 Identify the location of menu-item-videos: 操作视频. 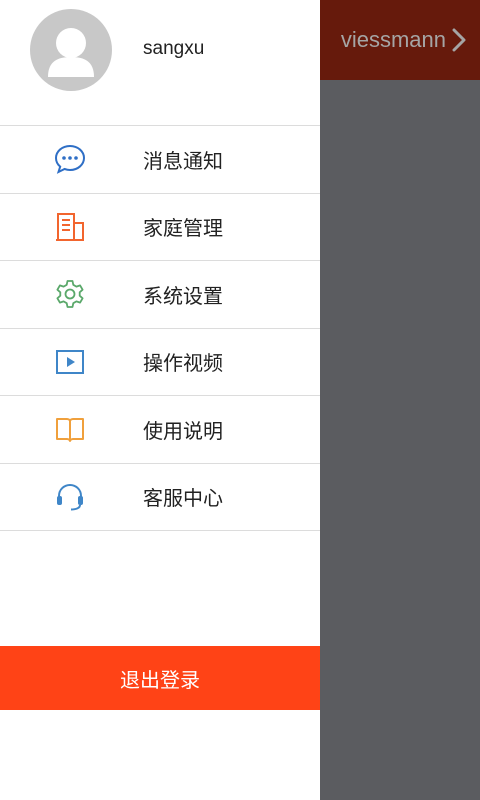
(160, 362).